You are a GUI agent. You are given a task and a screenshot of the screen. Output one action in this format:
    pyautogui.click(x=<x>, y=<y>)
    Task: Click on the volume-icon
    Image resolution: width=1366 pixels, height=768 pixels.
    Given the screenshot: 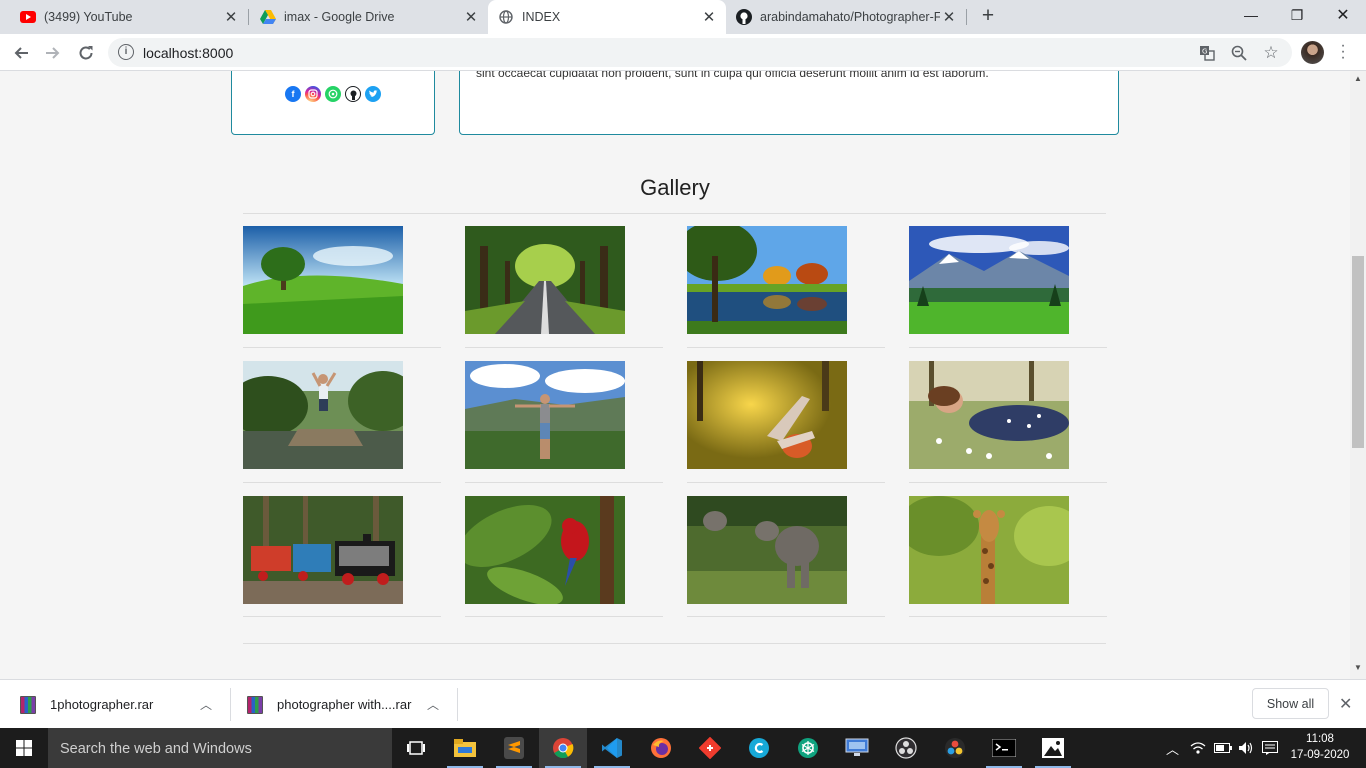 What is the action you would take?
    pyautogui.click(x=1246, y=748)
    